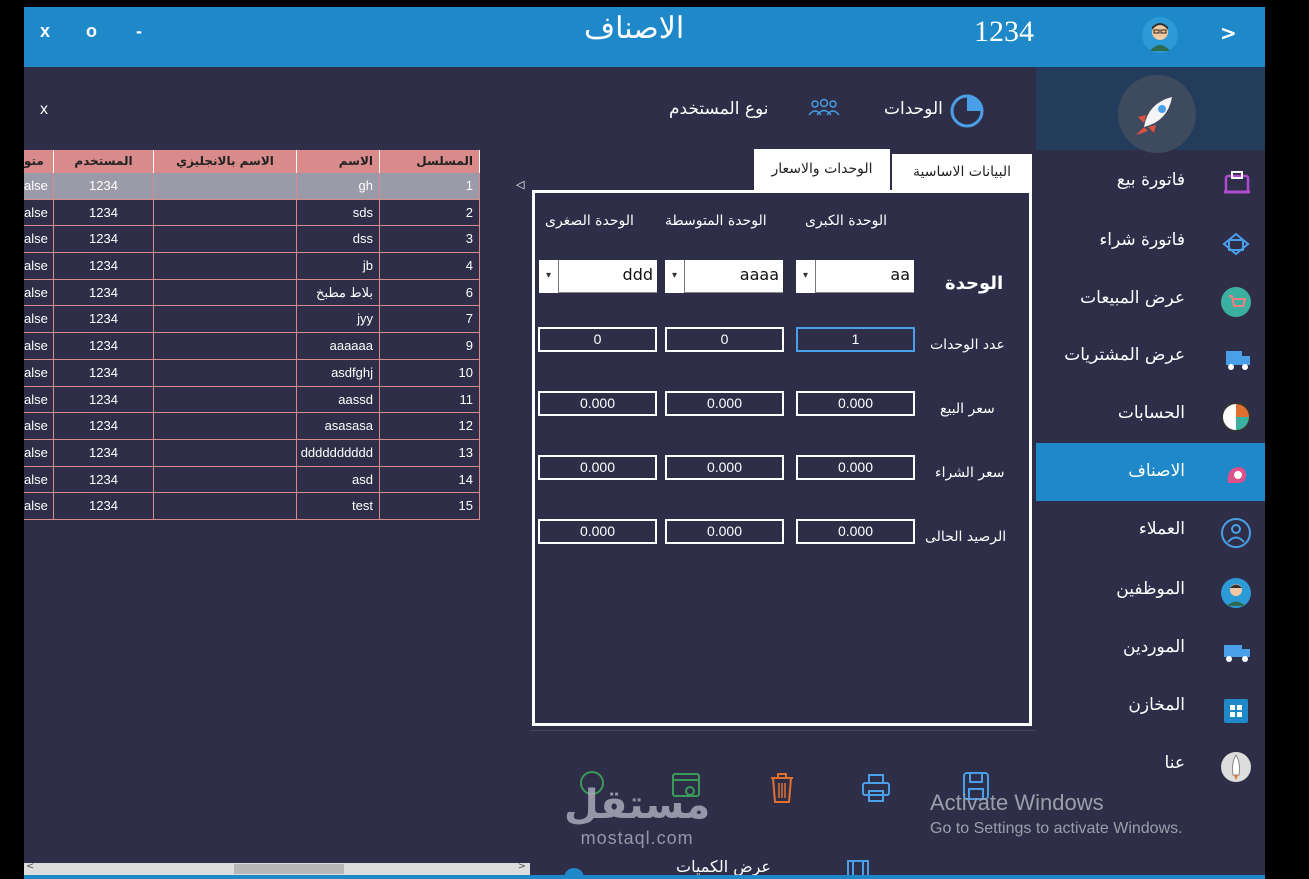  Describe the element at coordinates (966, 537) in the screenshot. I see `current-balance-label: الرصيد الحالى` at that location.